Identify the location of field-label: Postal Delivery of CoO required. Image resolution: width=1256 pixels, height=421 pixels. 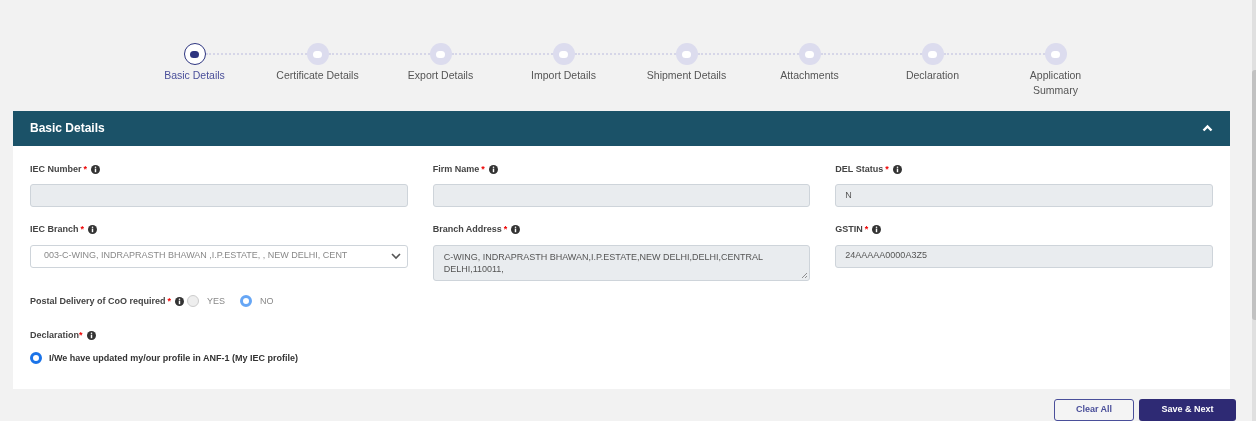
(98, 301).